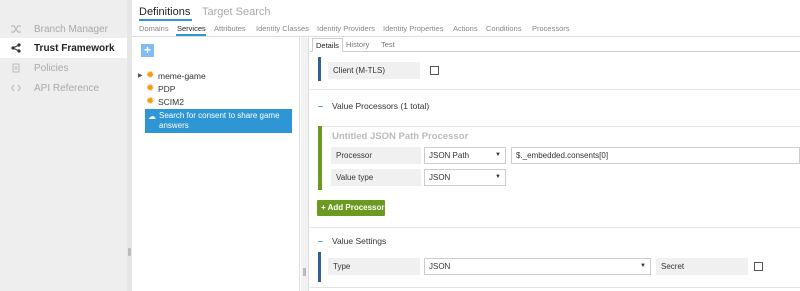 The width and height of the screenshot is (800, 291). What do you see at coordinates (16, 48) in the screenshot?
I see `share-nodes-icon` at bounding box center [16, 48].